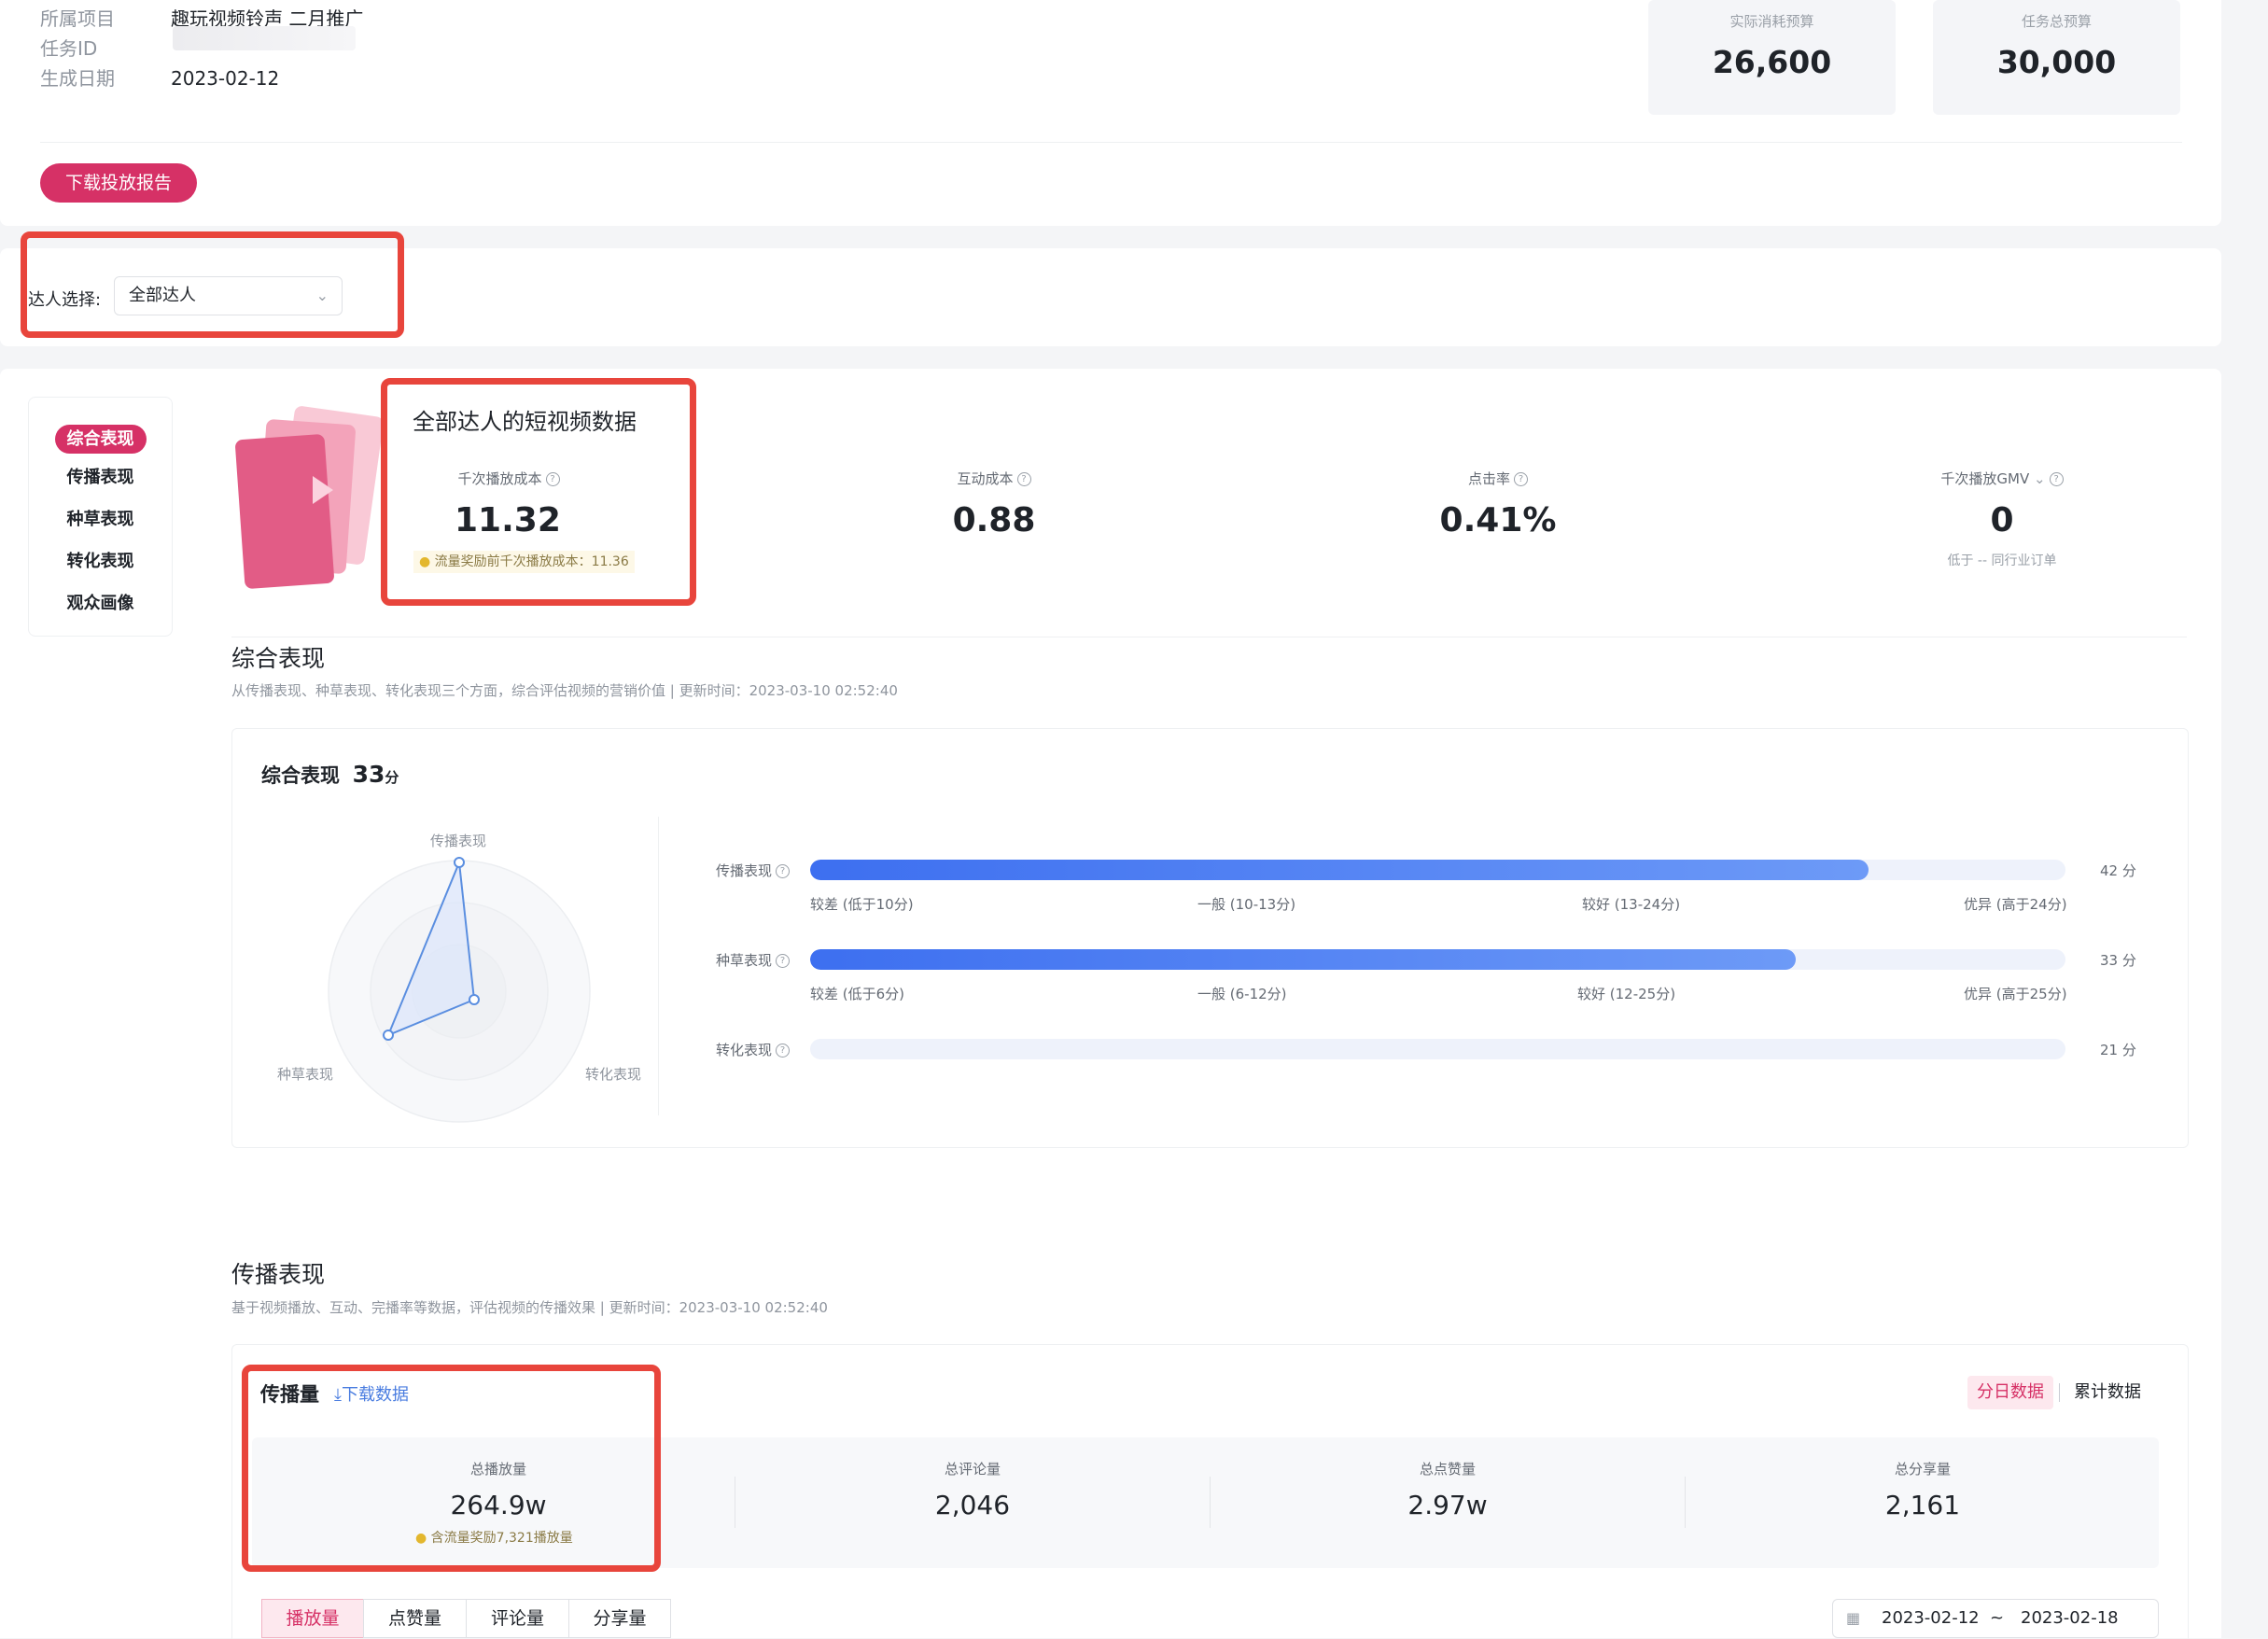  What do you see at coordinates (77, 18) in the screenshot?
I see `project-label: 所属项目` at bounding box center [77, 18].